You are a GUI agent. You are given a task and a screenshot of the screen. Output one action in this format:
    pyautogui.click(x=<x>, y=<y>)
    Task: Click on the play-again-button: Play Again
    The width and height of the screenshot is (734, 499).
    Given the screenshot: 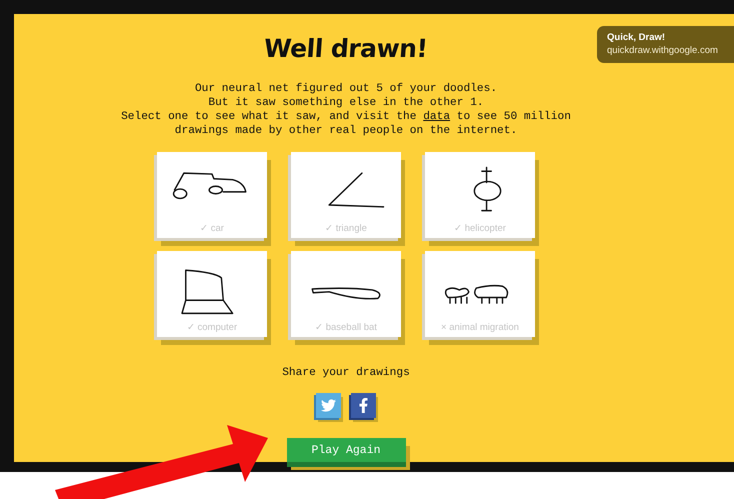 What is the action you would take?
    pyautogui.click(x=346, y=450)
    